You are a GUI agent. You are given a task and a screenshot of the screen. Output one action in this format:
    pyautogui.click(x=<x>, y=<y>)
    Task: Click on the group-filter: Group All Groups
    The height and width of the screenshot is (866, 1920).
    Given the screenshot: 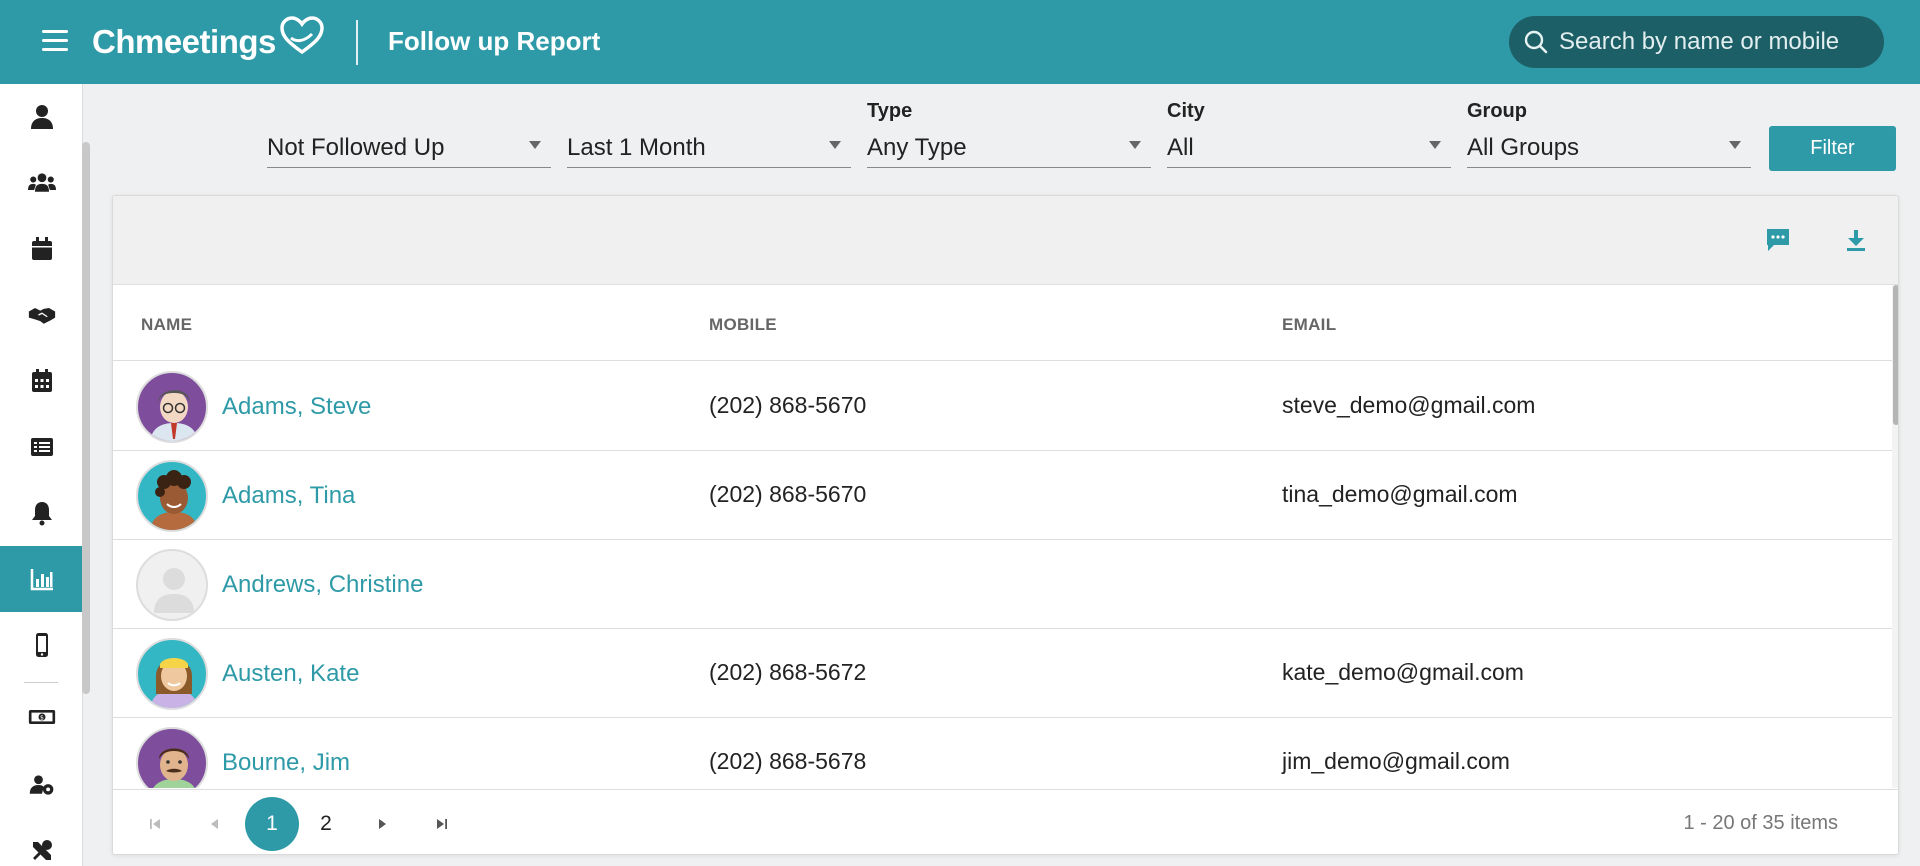 What is the action you would take?
    pyautogui.click(x=1609, y=133)
    